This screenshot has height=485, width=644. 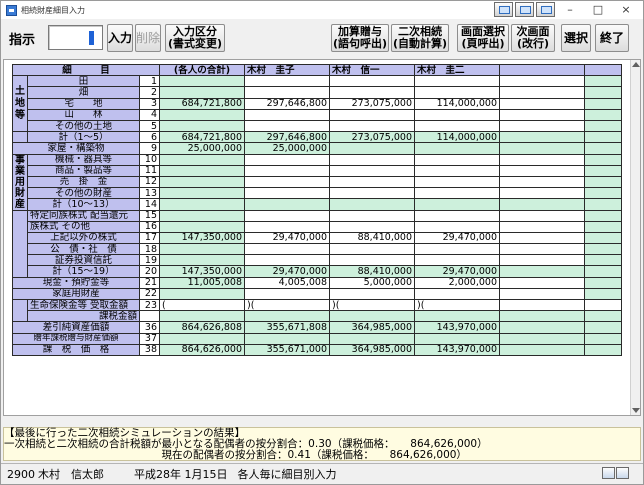 I want to click on display-icon, so click(x=545, y=9).